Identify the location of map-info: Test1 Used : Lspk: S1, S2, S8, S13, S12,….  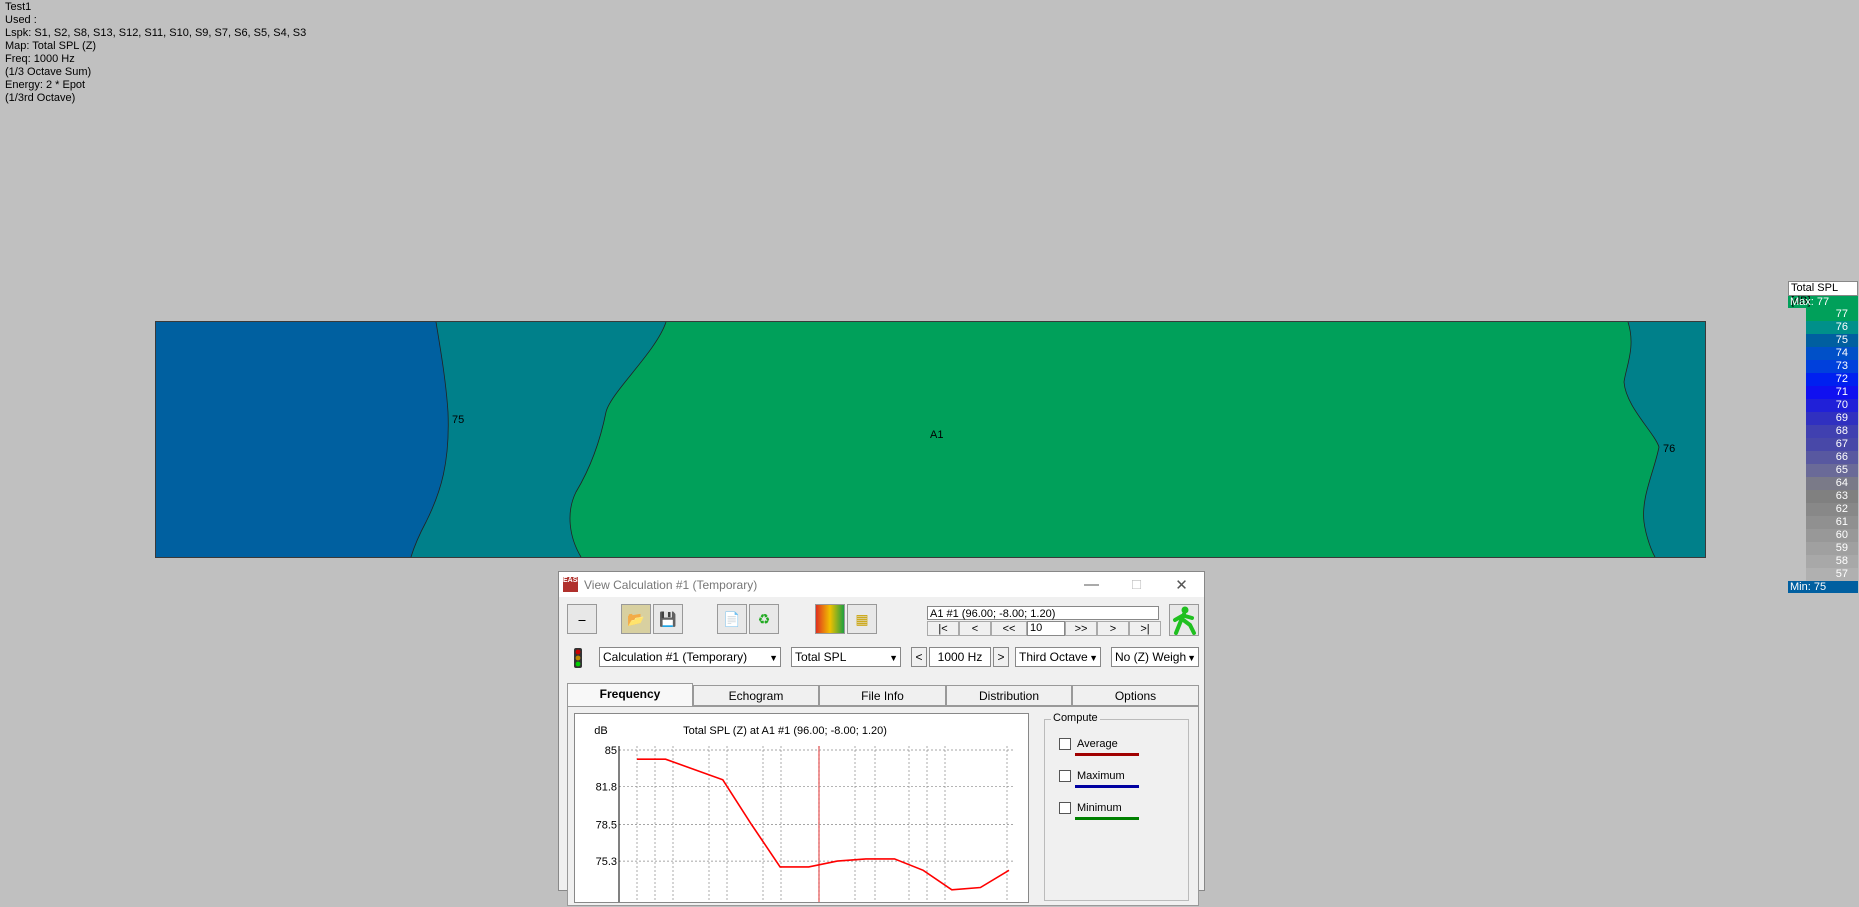
(155, 53).